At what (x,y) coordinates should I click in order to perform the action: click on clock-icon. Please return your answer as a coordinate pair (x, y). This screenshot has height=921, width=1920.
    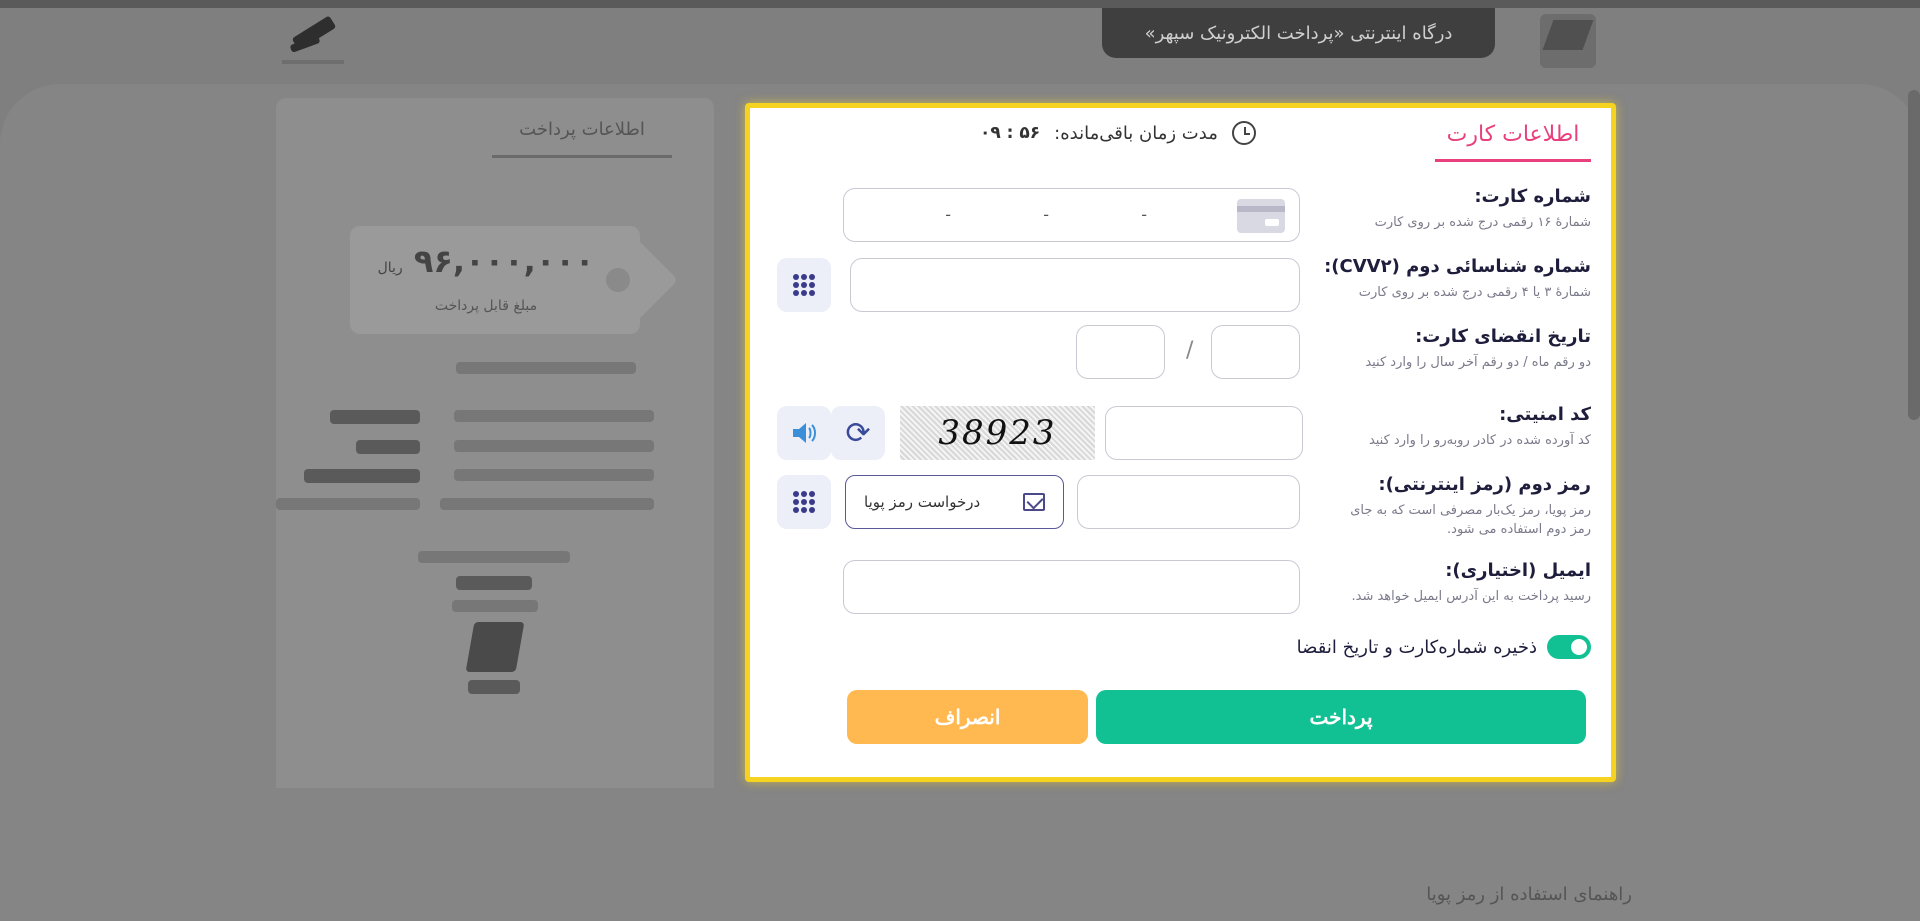
    Looking at the image, I should click on (1243, 133).